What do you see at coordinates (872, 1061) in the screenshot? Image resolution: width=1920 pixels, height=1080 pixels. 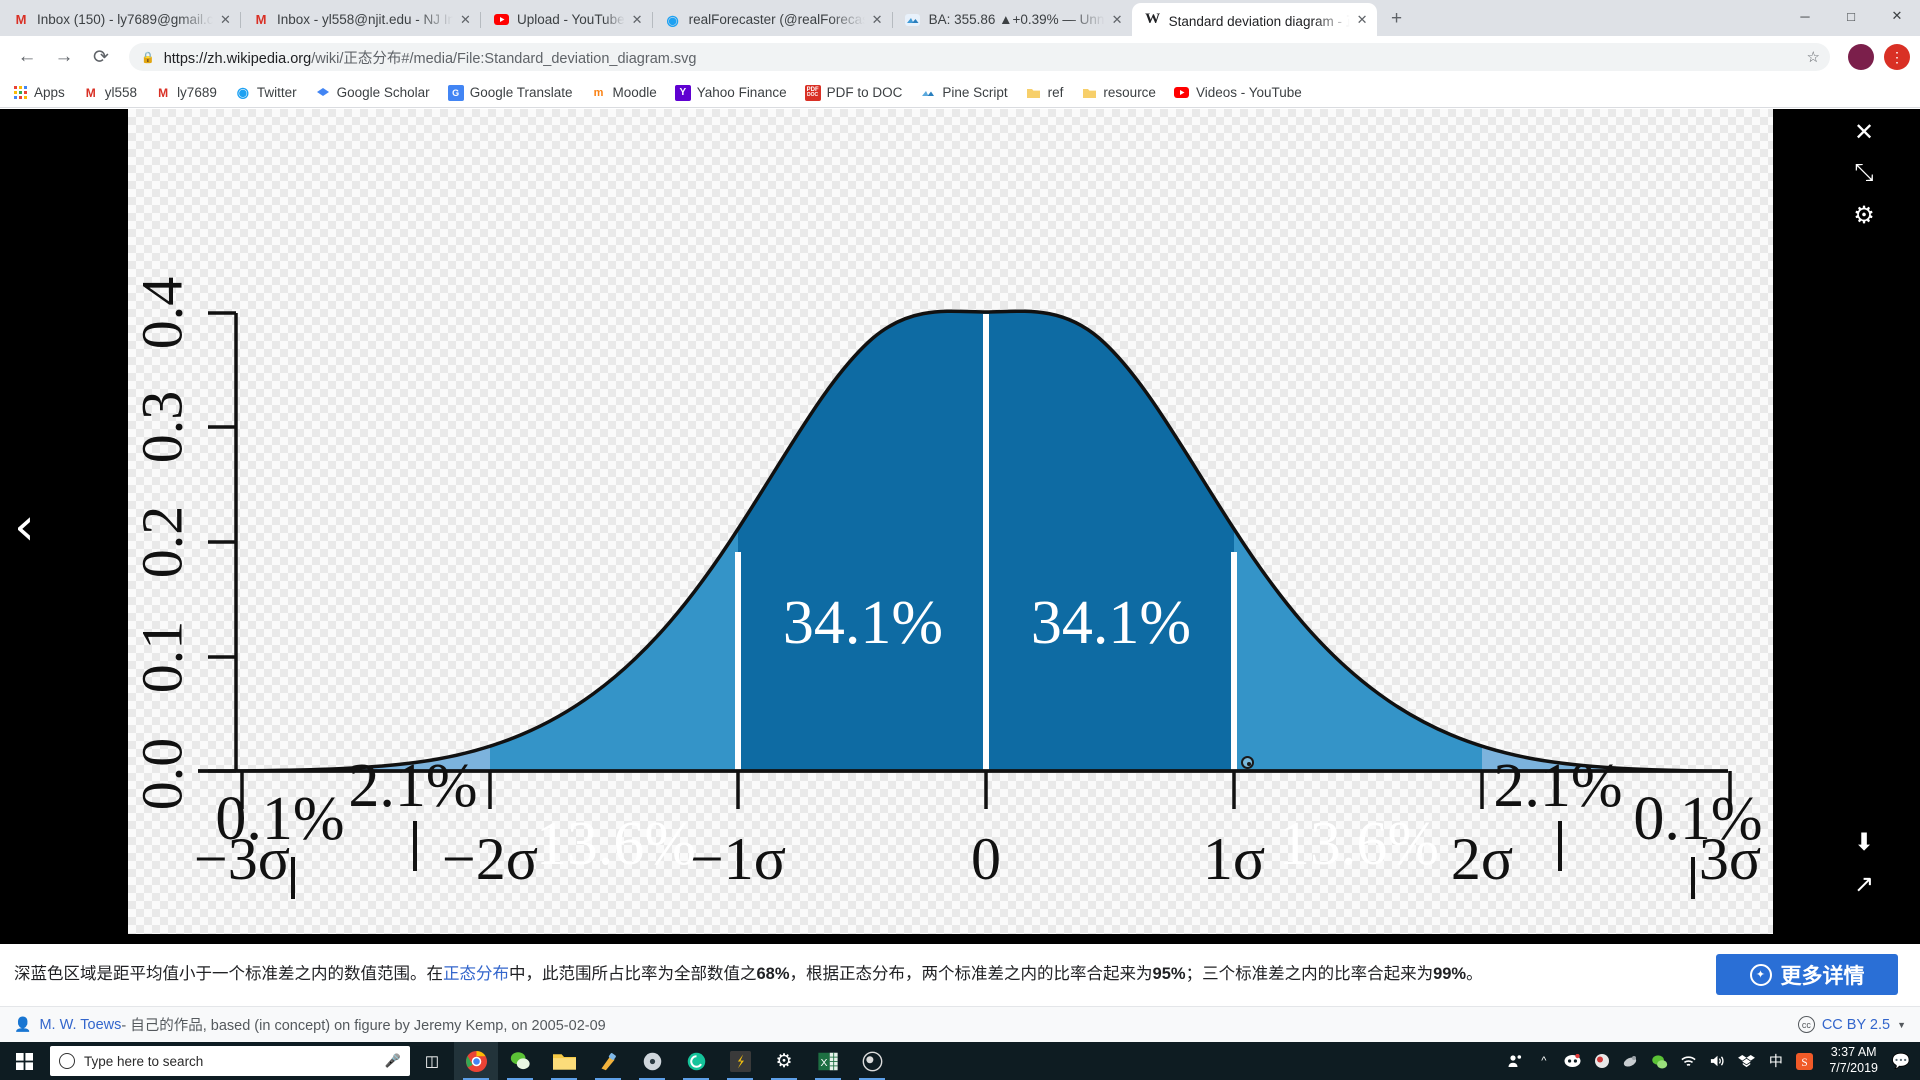 I see `taskbar-obs-icon` at bounding box center [872, 1061].